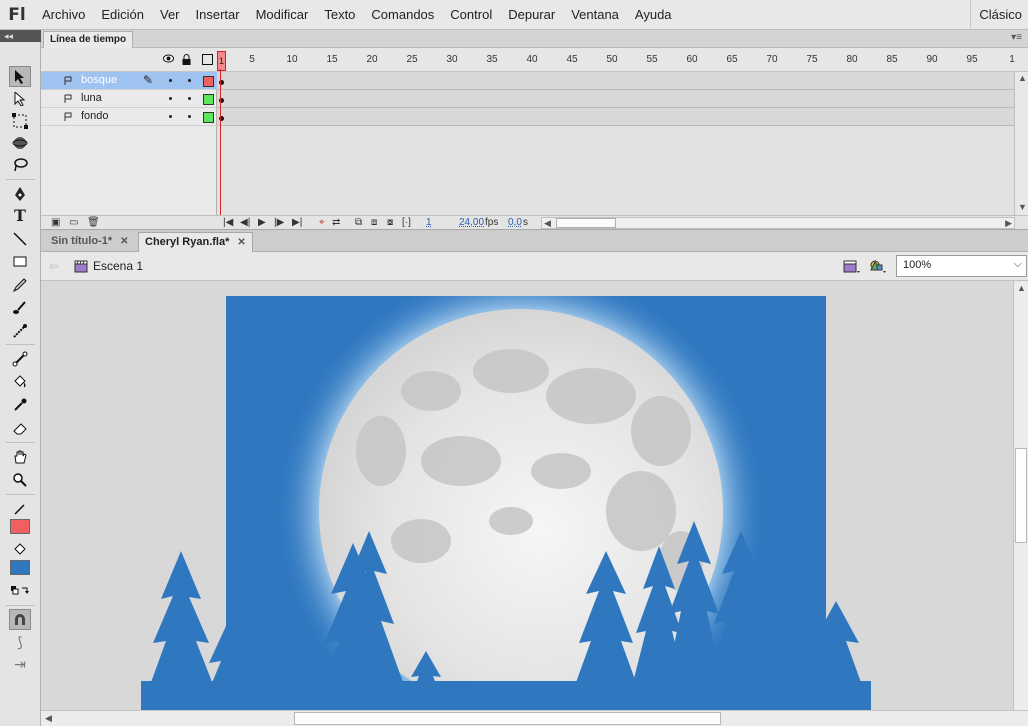 Image resolution: width=1028 pixels, height=726 pixels. Describe the element at coordinates (195, 242) in the screenshot. I see `doc-tab-cheryl-ryan: Cheryl Ryan.fla* ✕` at that location.